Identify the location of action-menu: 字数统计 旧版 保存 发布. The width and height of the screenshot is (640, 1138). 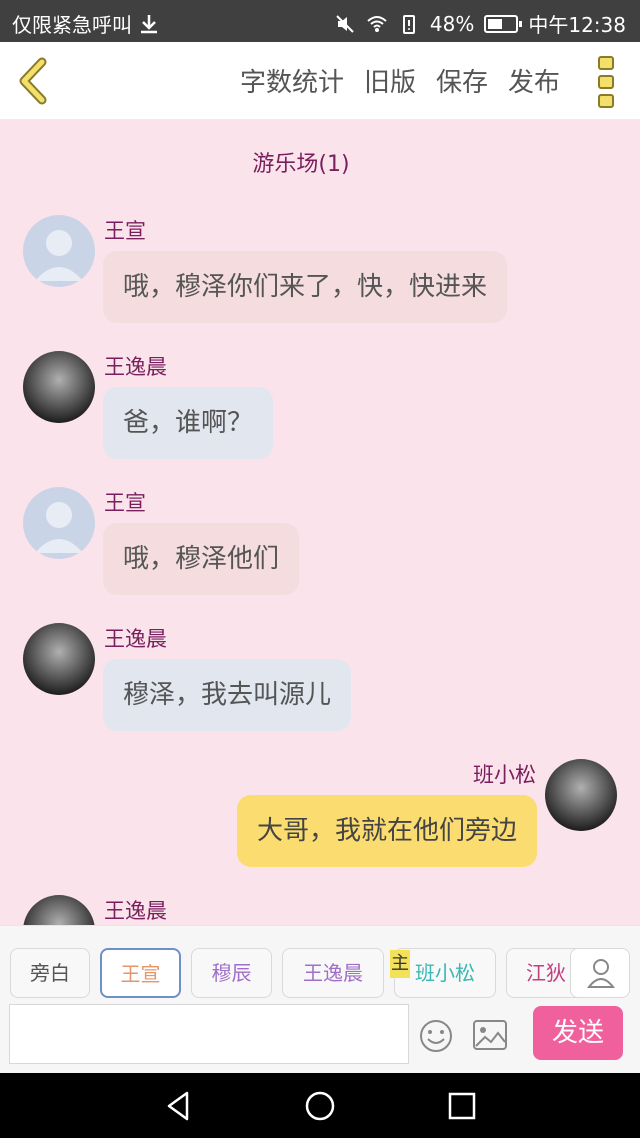
(400, 80).